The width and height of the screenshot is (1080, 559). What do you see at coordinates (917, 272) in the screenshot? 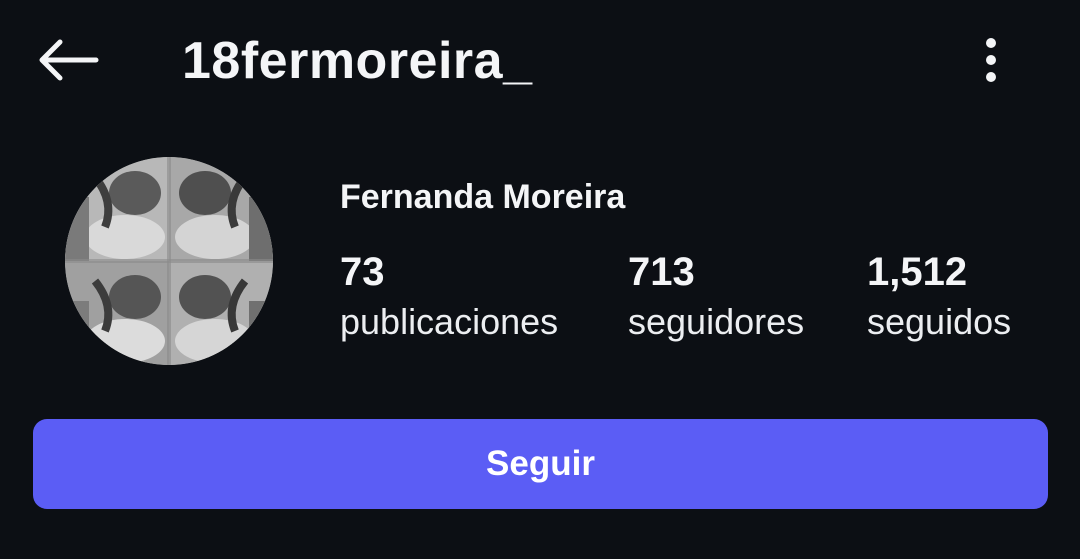
I see `following-count: 1,512` at bounding box center [917, 272].